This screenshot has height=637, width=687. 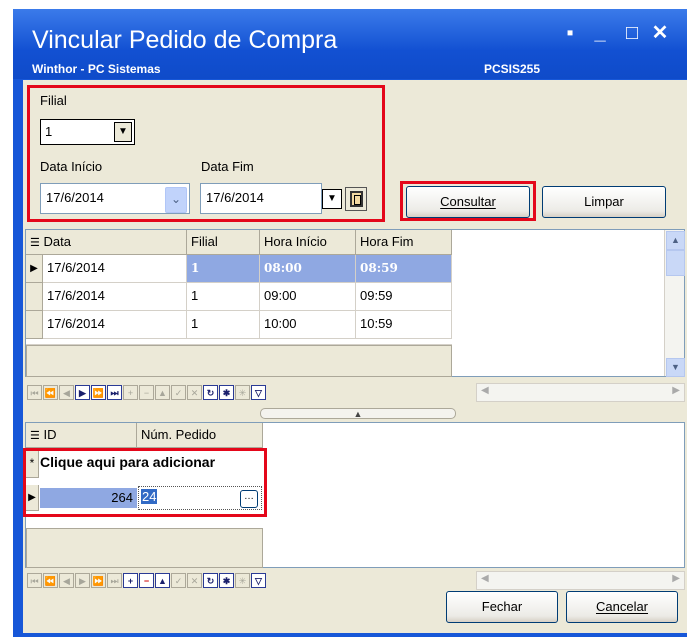 What do you see at coordinates (675, 240) in the screenshot?
I see `scroll-up-icon: ▲` at bounding box center [675, 240].